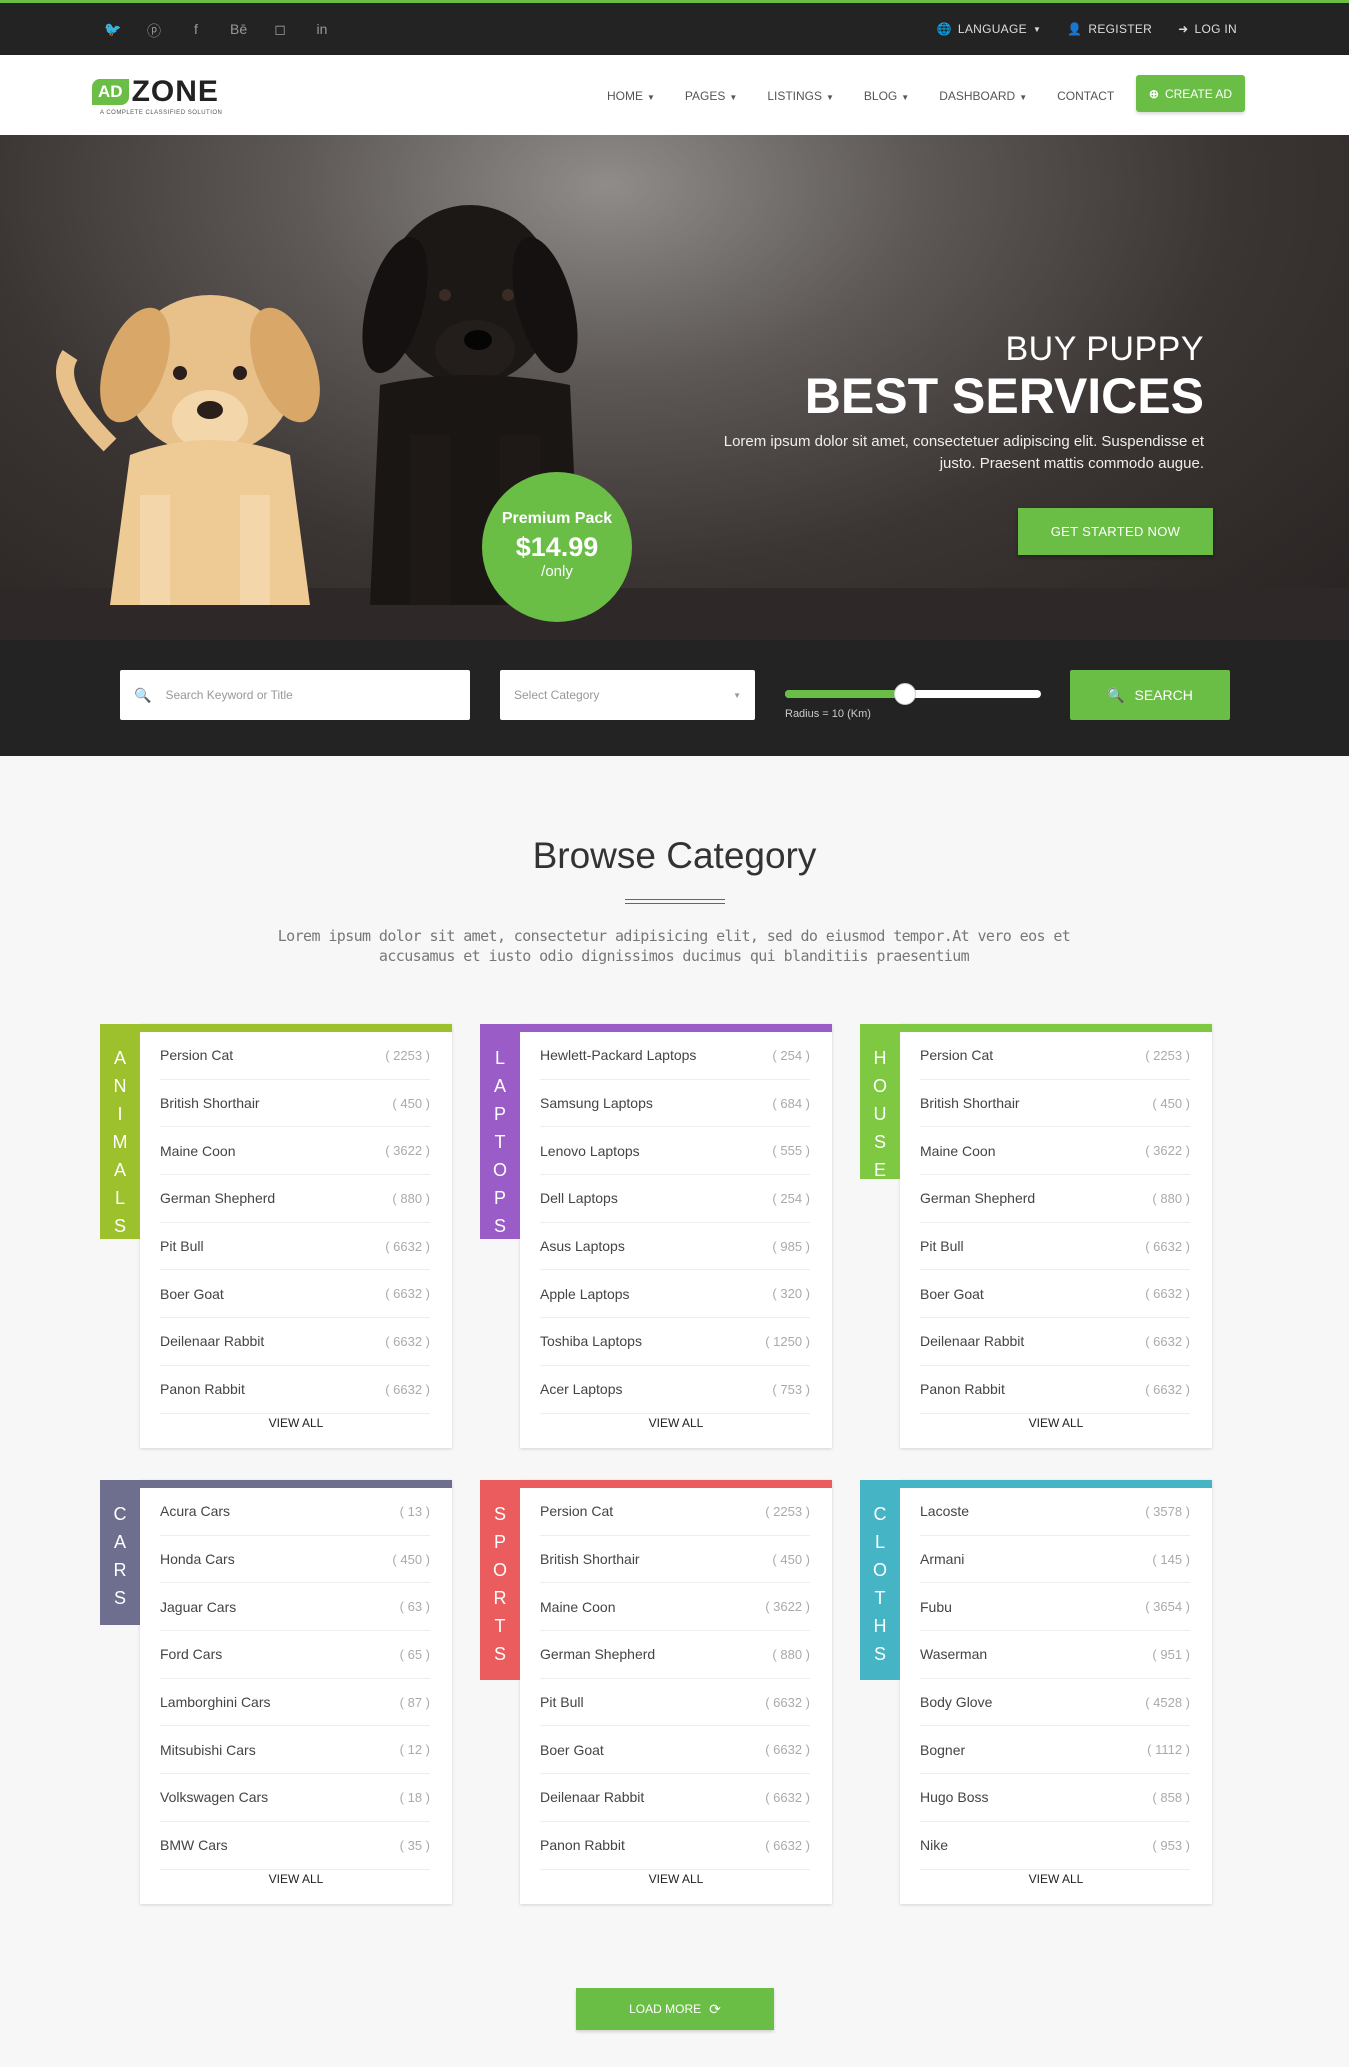 The image size is (1349, 2067). What do you see at coordinates (1115, 531) in the screenshot?
I see `get-started-button: GET STARTED NOW` at bounding box center [1115, 531].